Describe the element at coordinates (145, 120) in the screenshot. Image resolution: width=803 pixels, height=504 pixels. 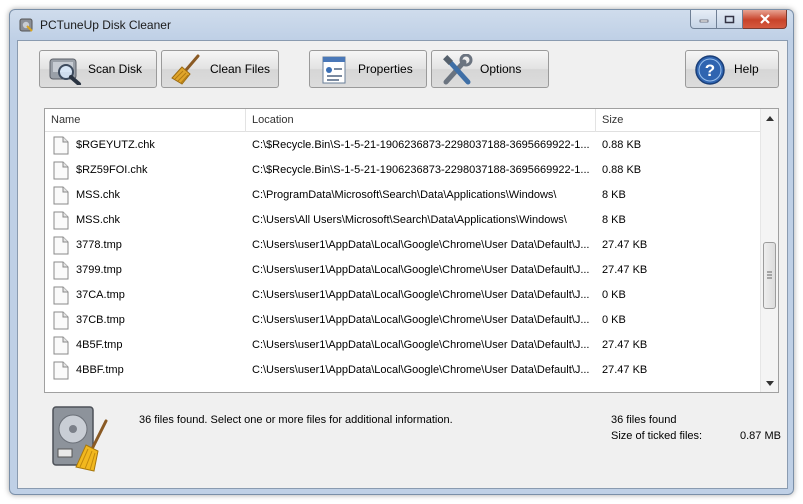
I see `column-header-name: Name` at that location.